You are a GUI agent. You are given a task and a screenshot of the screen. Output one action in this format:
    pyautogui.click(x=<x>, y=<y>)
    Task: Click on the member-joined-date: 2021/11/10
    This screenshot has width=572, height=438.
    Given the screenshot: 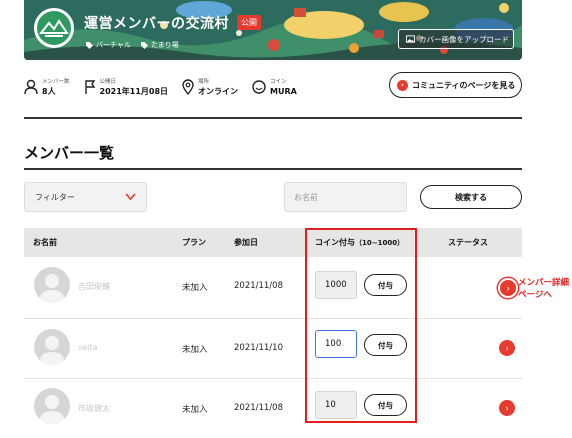 What is the action you would take?
    pyautogui.click(x=258, y=348)
    